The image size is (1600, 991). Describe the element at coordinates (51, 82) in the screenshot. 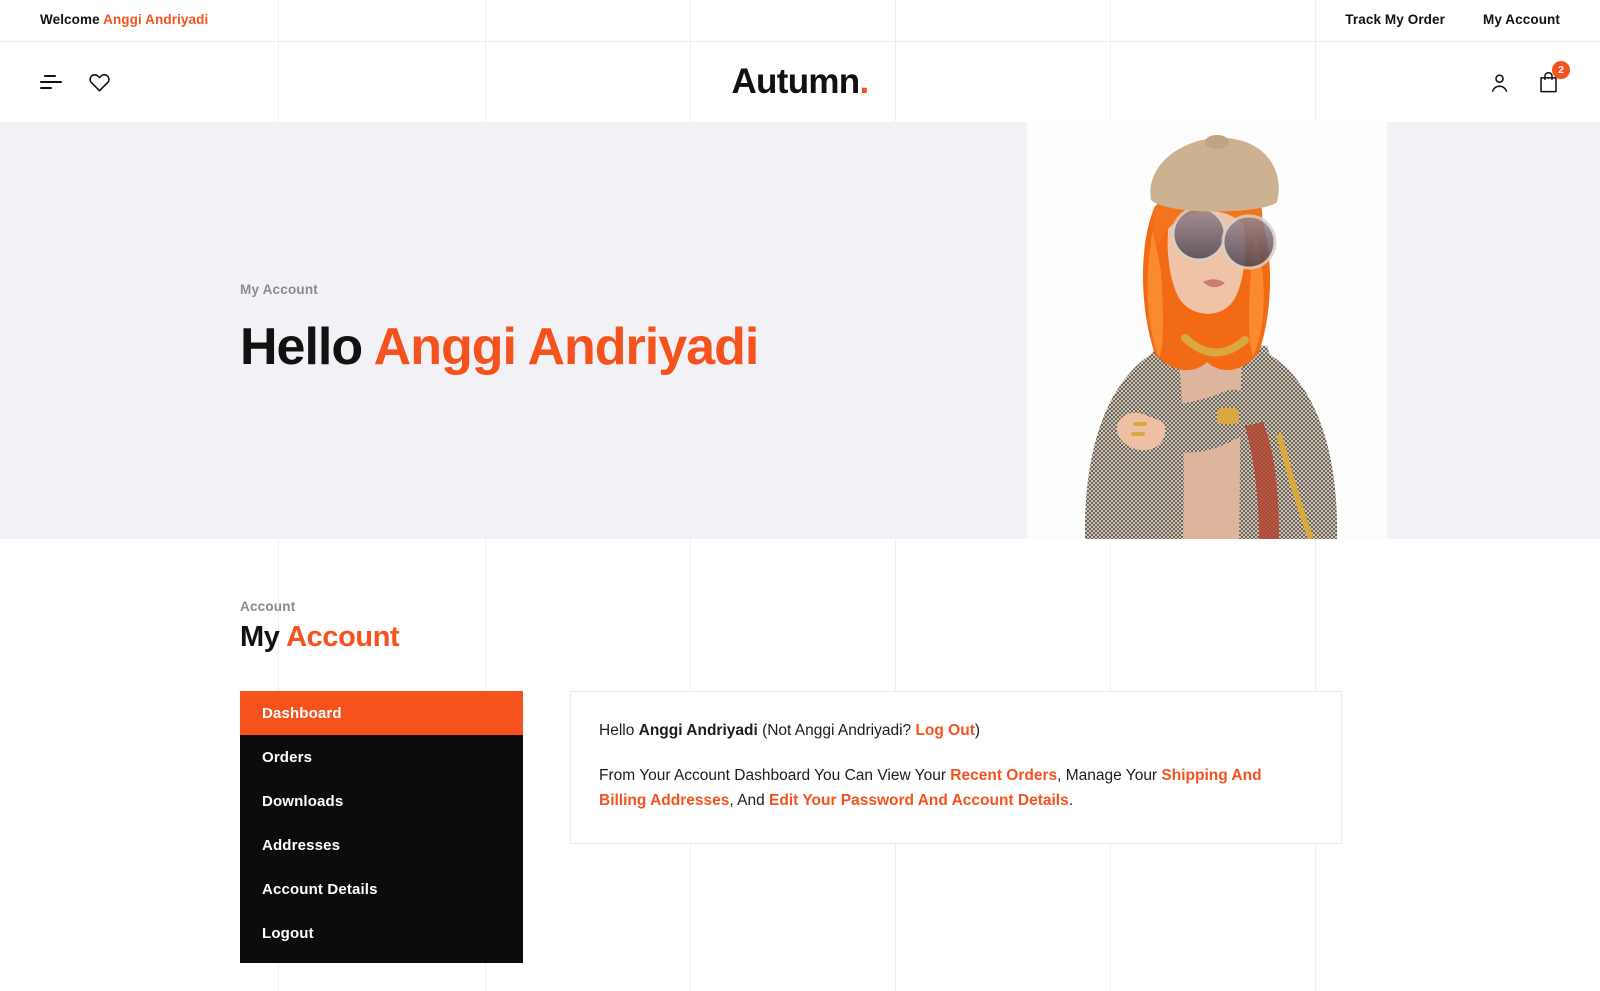

I see `hamburger-menu-icon` at that location.